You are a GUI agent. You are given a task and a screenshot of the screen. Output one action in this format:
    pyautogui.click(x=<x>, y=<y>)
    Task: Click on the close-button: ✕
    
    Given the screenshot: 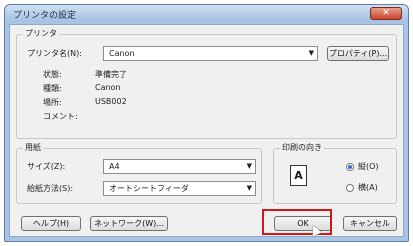 What is the action you would take?
    pyautogui.click(x=386, y=13)
    